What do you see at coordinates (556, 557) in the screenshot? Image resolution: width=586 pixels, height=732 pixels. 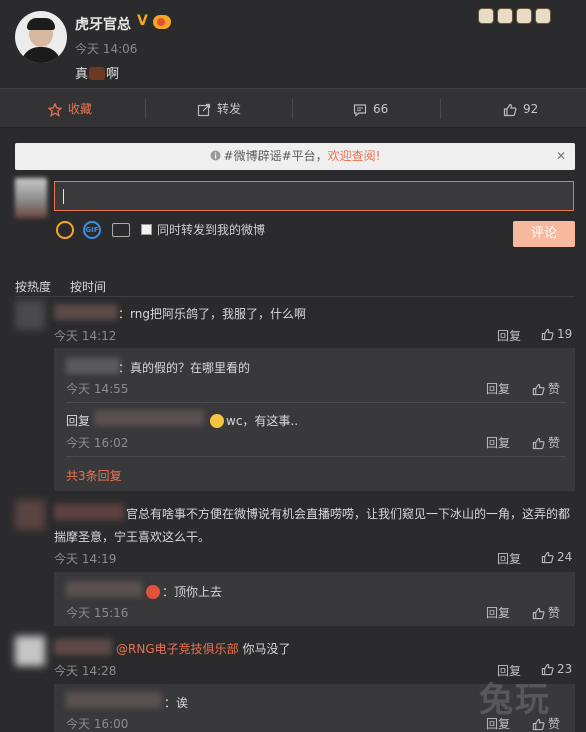 I see `comment-like-button: 24` at bounding box center [556, 557].